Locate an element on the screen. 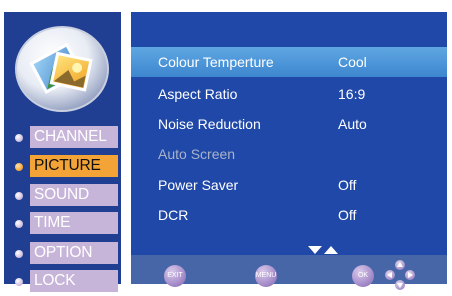 This screenshot has width=452, height=296. sidebar-item-channel: CHANNEL is located at coordinates (62, 137).